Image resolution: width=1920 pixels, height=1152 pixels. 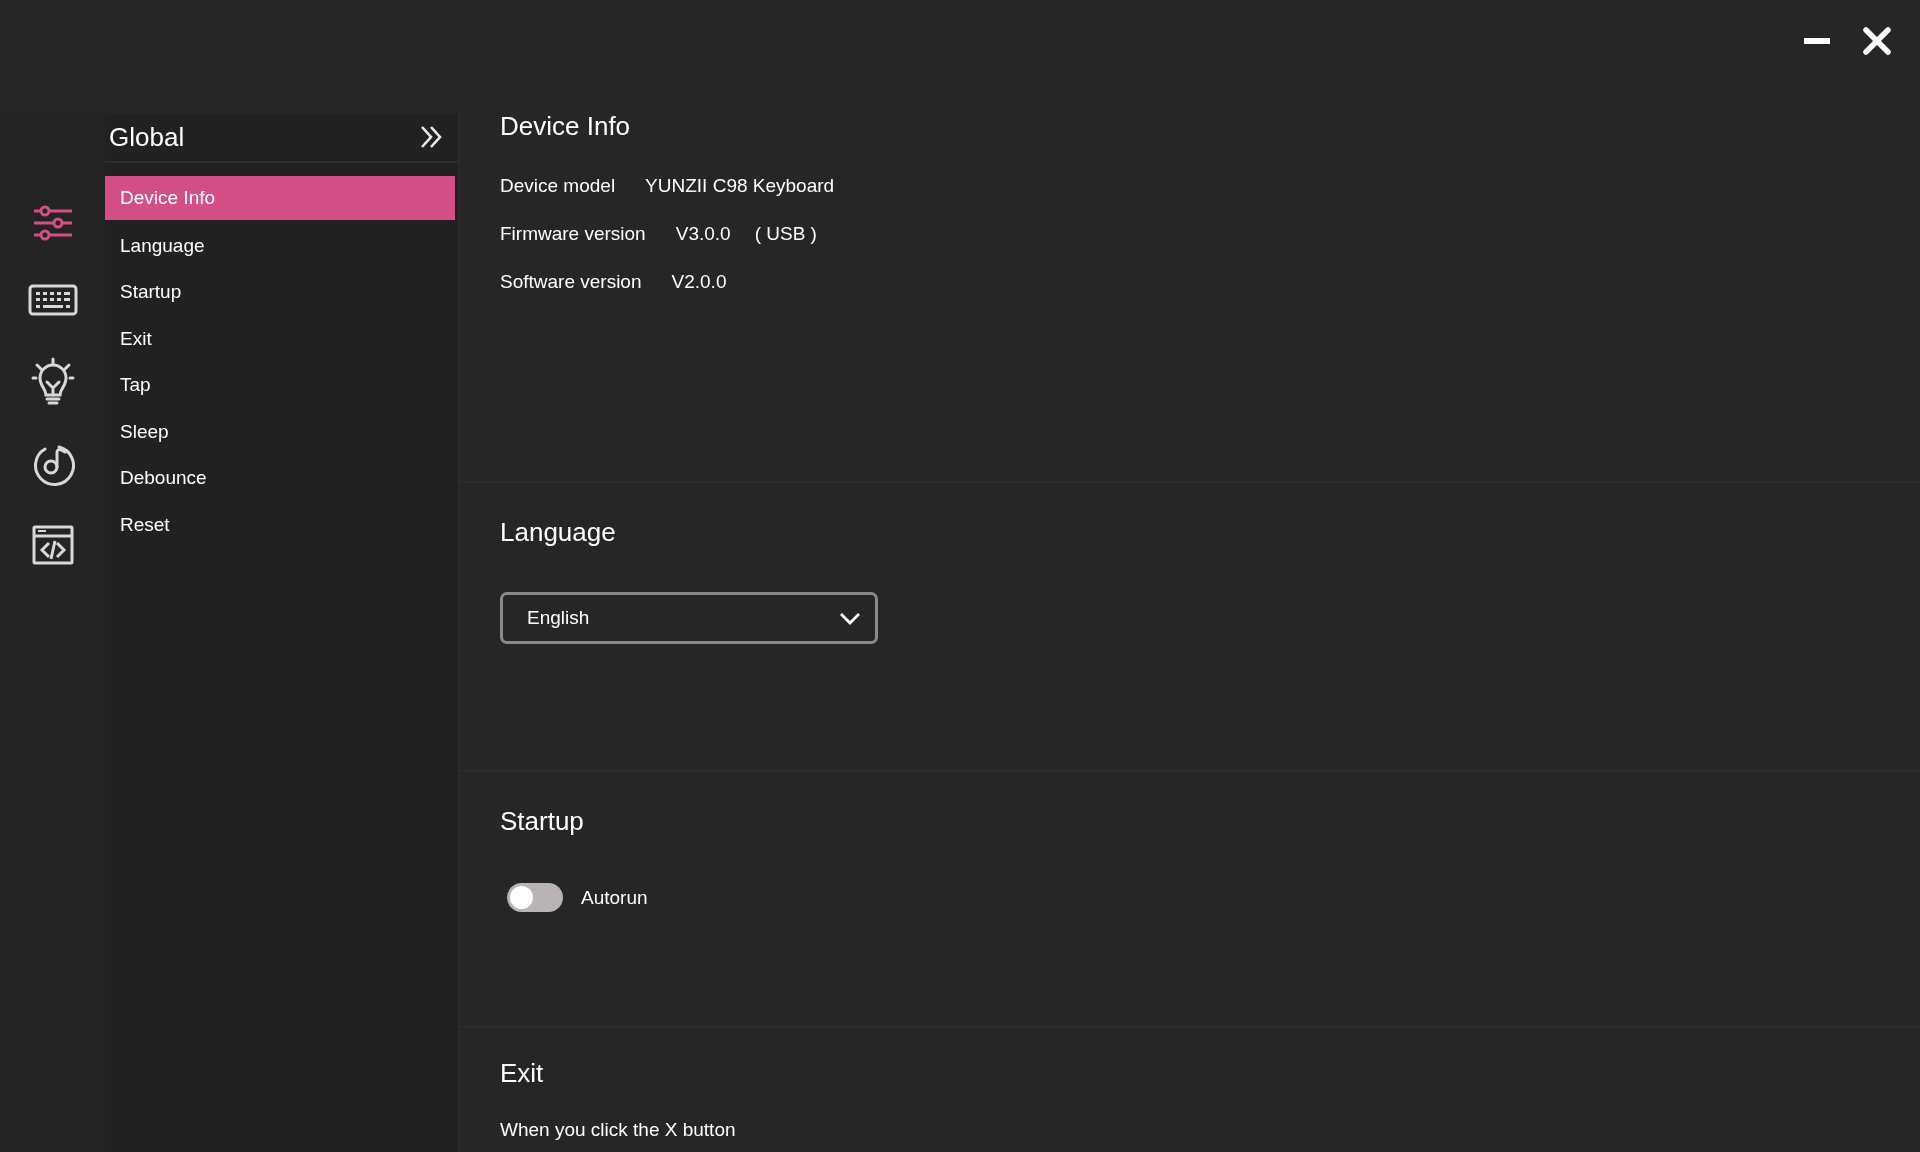 What do you see at coordinates (850, 618) in the screenshot?
I see `chevron-down-icon` at bounding box center [850, 618].